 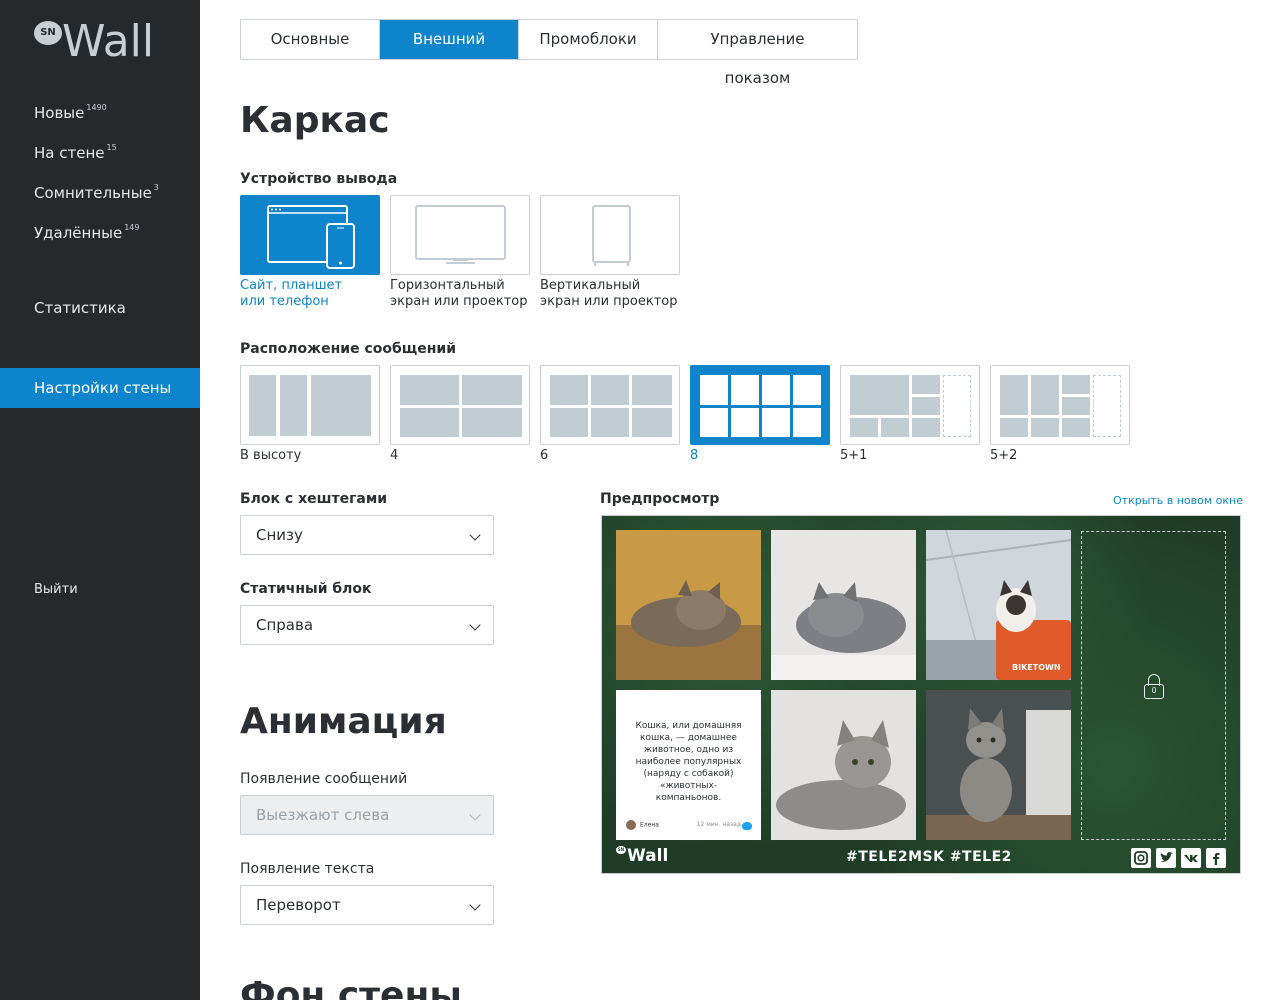 What do you see at coordinates (660, 499) in the screenshot?
I see `preview-label: Предпросмотр` at bounding box center [660, 499].